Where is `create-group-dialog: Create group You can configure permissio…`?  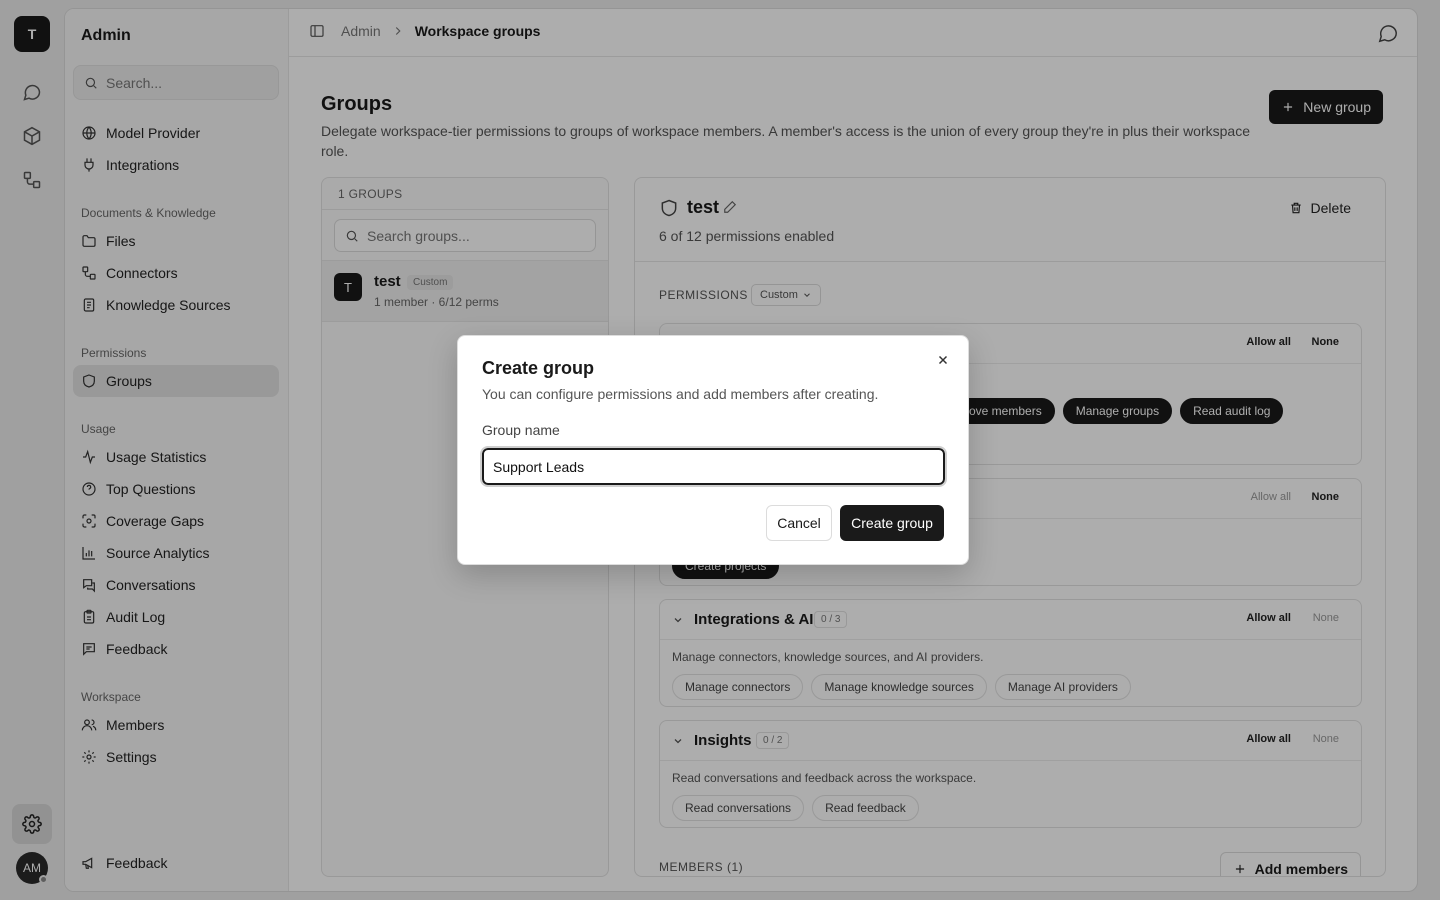
create-group-dialog: Create group You can configure permissio… is located at coordinates (713, 450).